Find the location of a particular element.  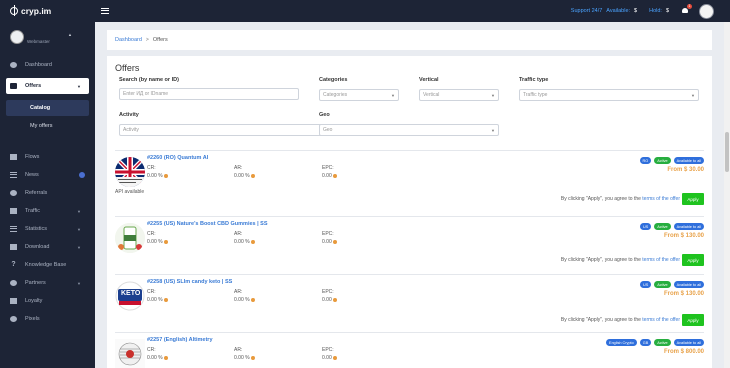

sidebar-item-catalog: Catalog is located at coordinates (47, 108).